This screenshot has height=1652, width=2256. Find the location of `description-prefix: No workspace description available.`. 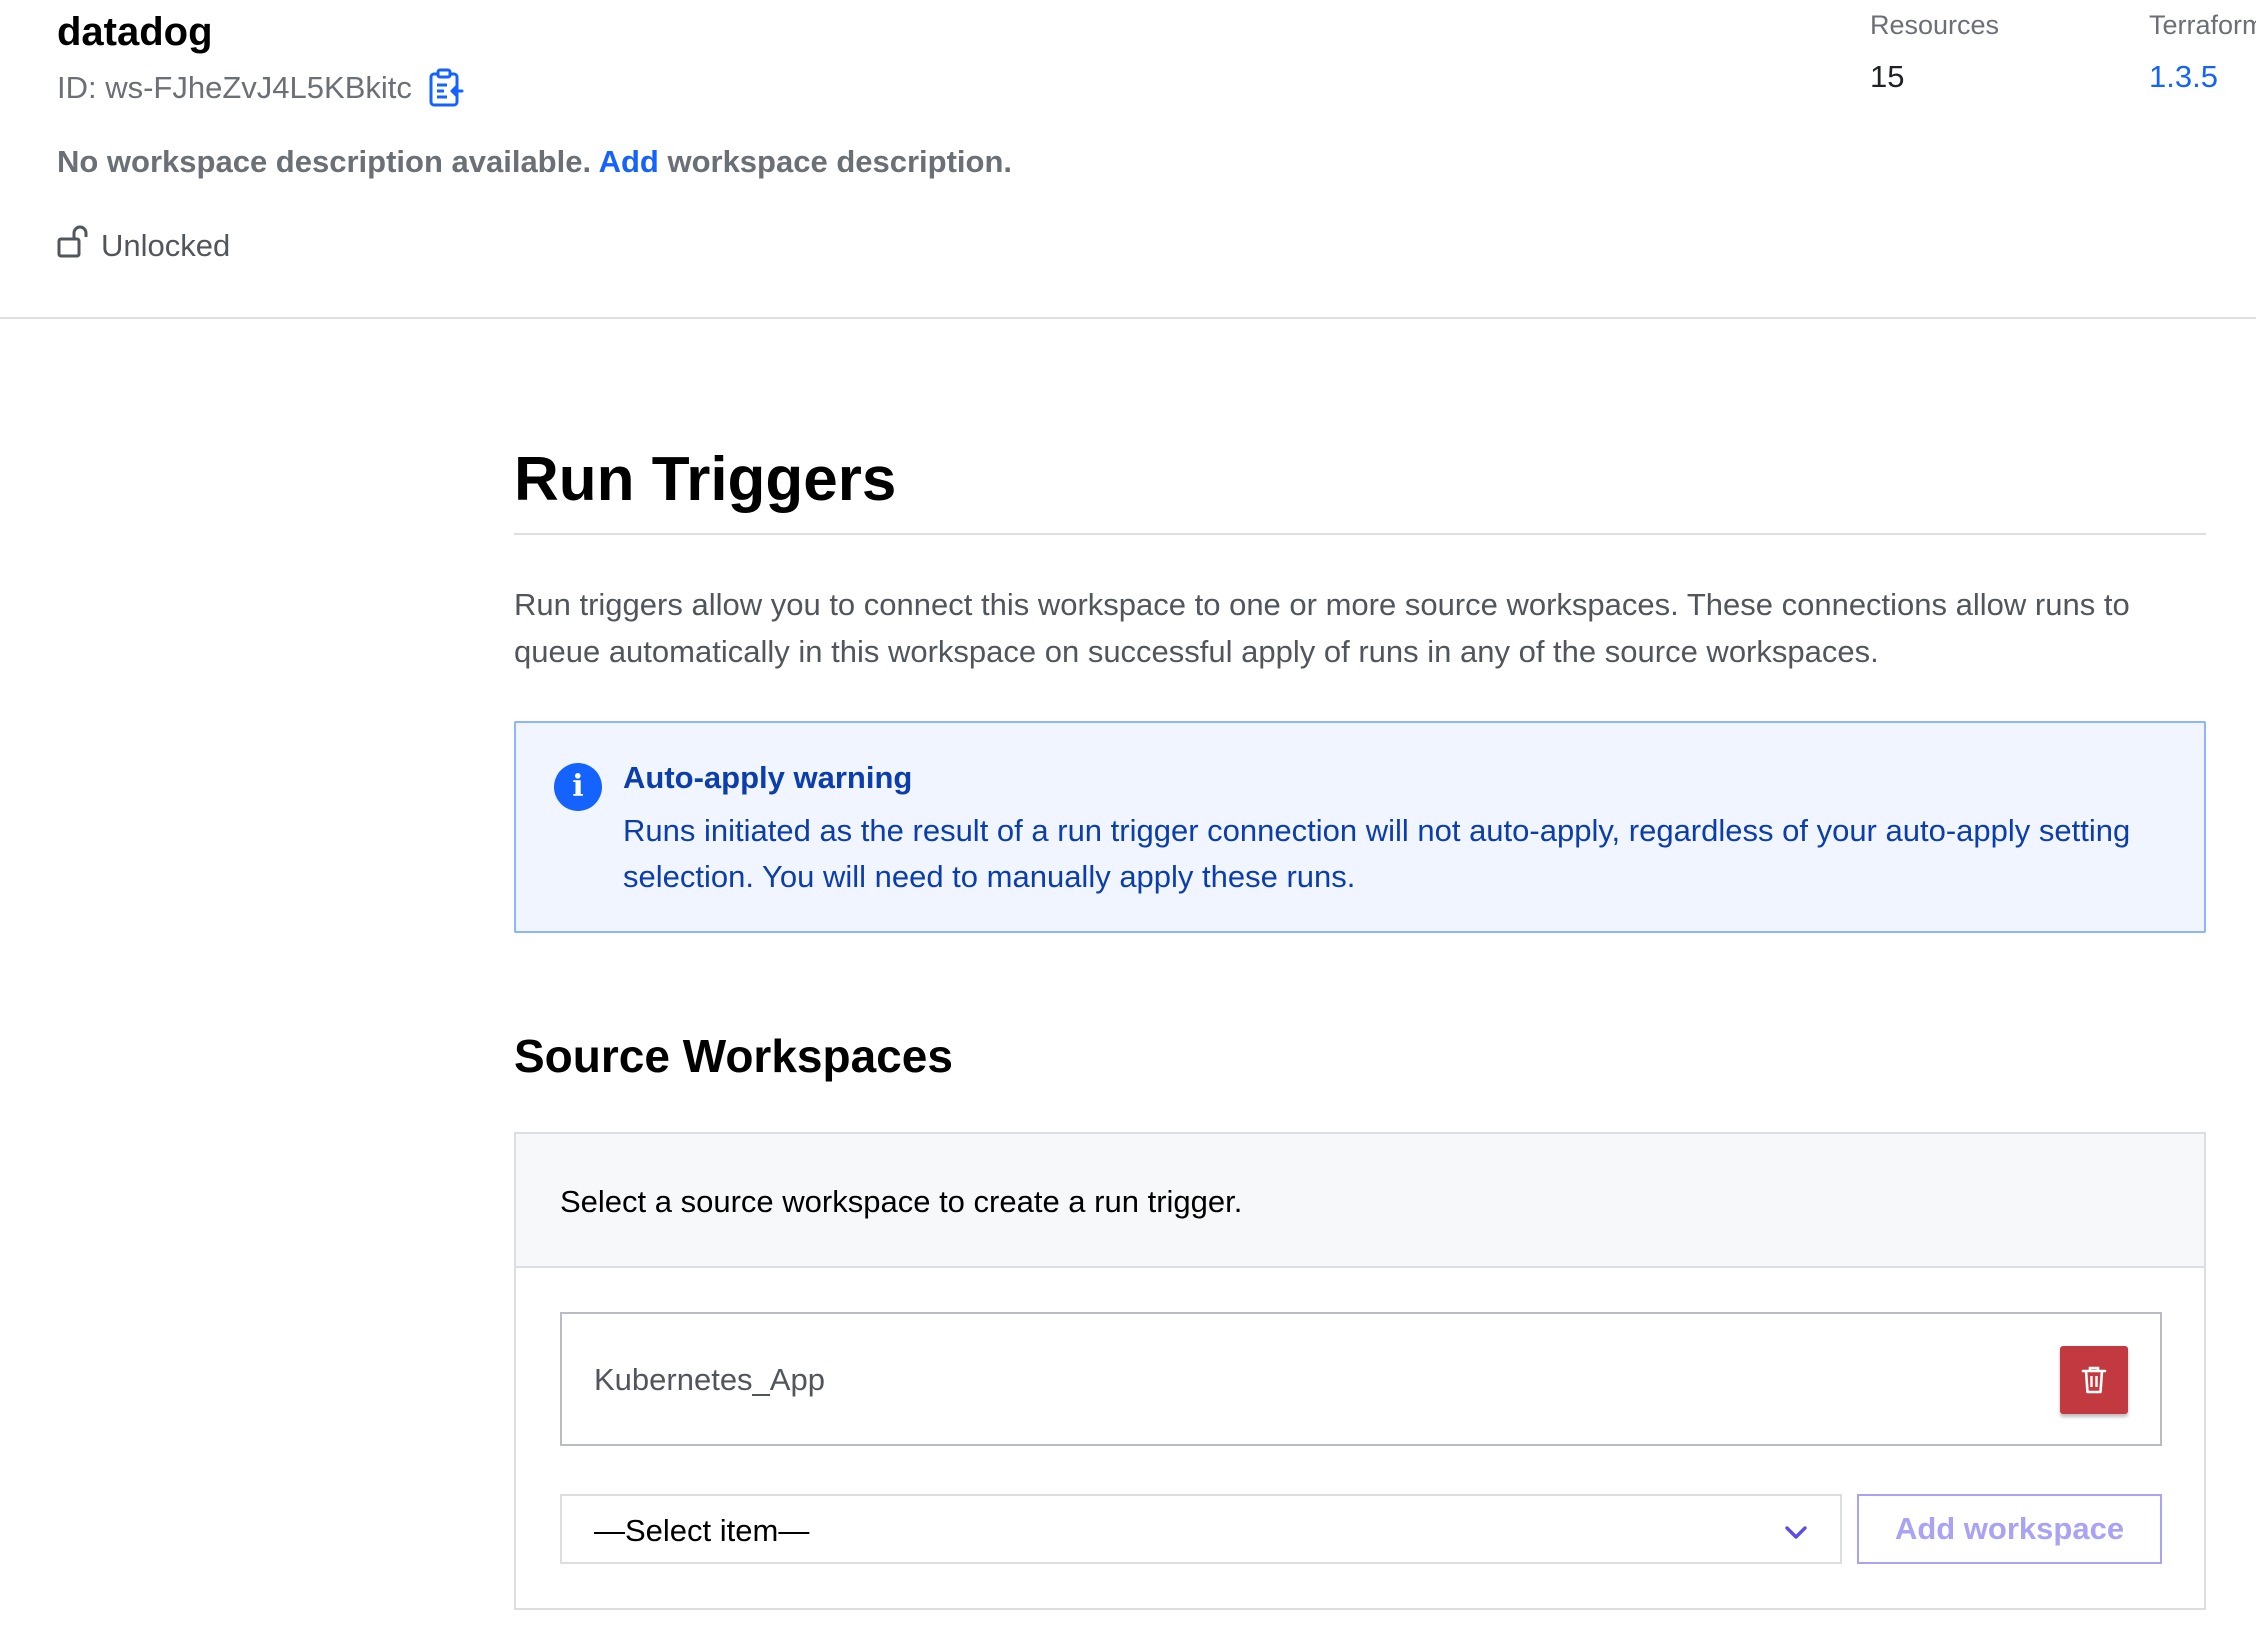

description-prefix: No workspace description available. is located at coordinates (324, 161).